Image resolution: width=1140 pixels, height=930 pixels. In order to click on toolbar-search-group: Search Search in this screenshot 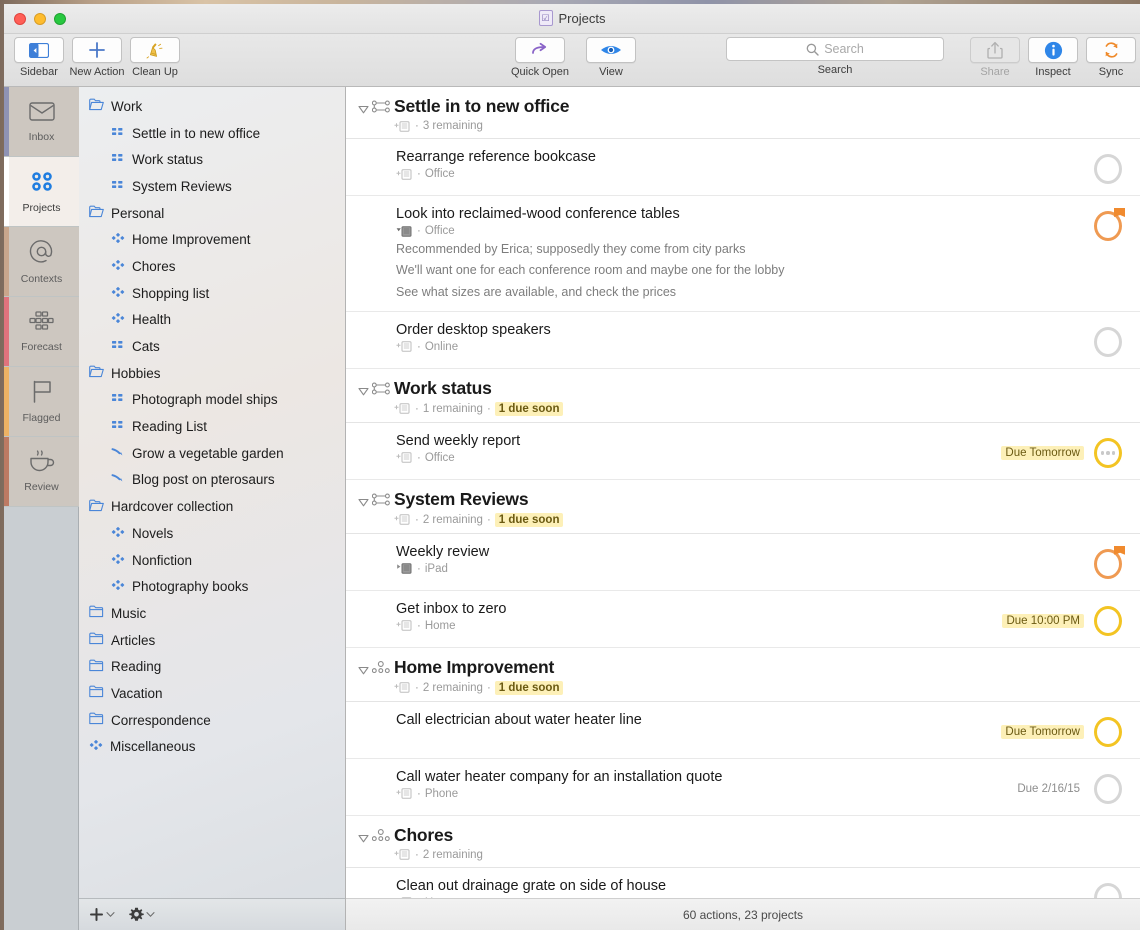, I will do `click(835, 55)`.